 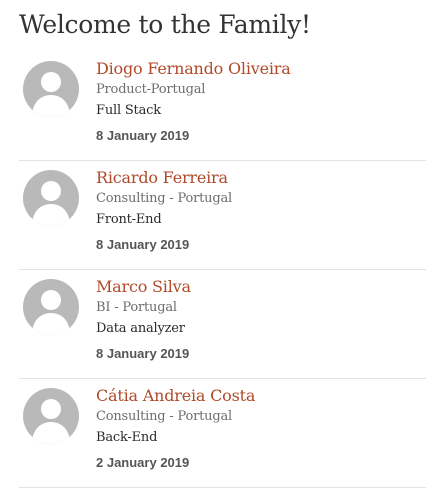 I want to click on page-title: Welcome to the Family!, so click(x=165, y=24).